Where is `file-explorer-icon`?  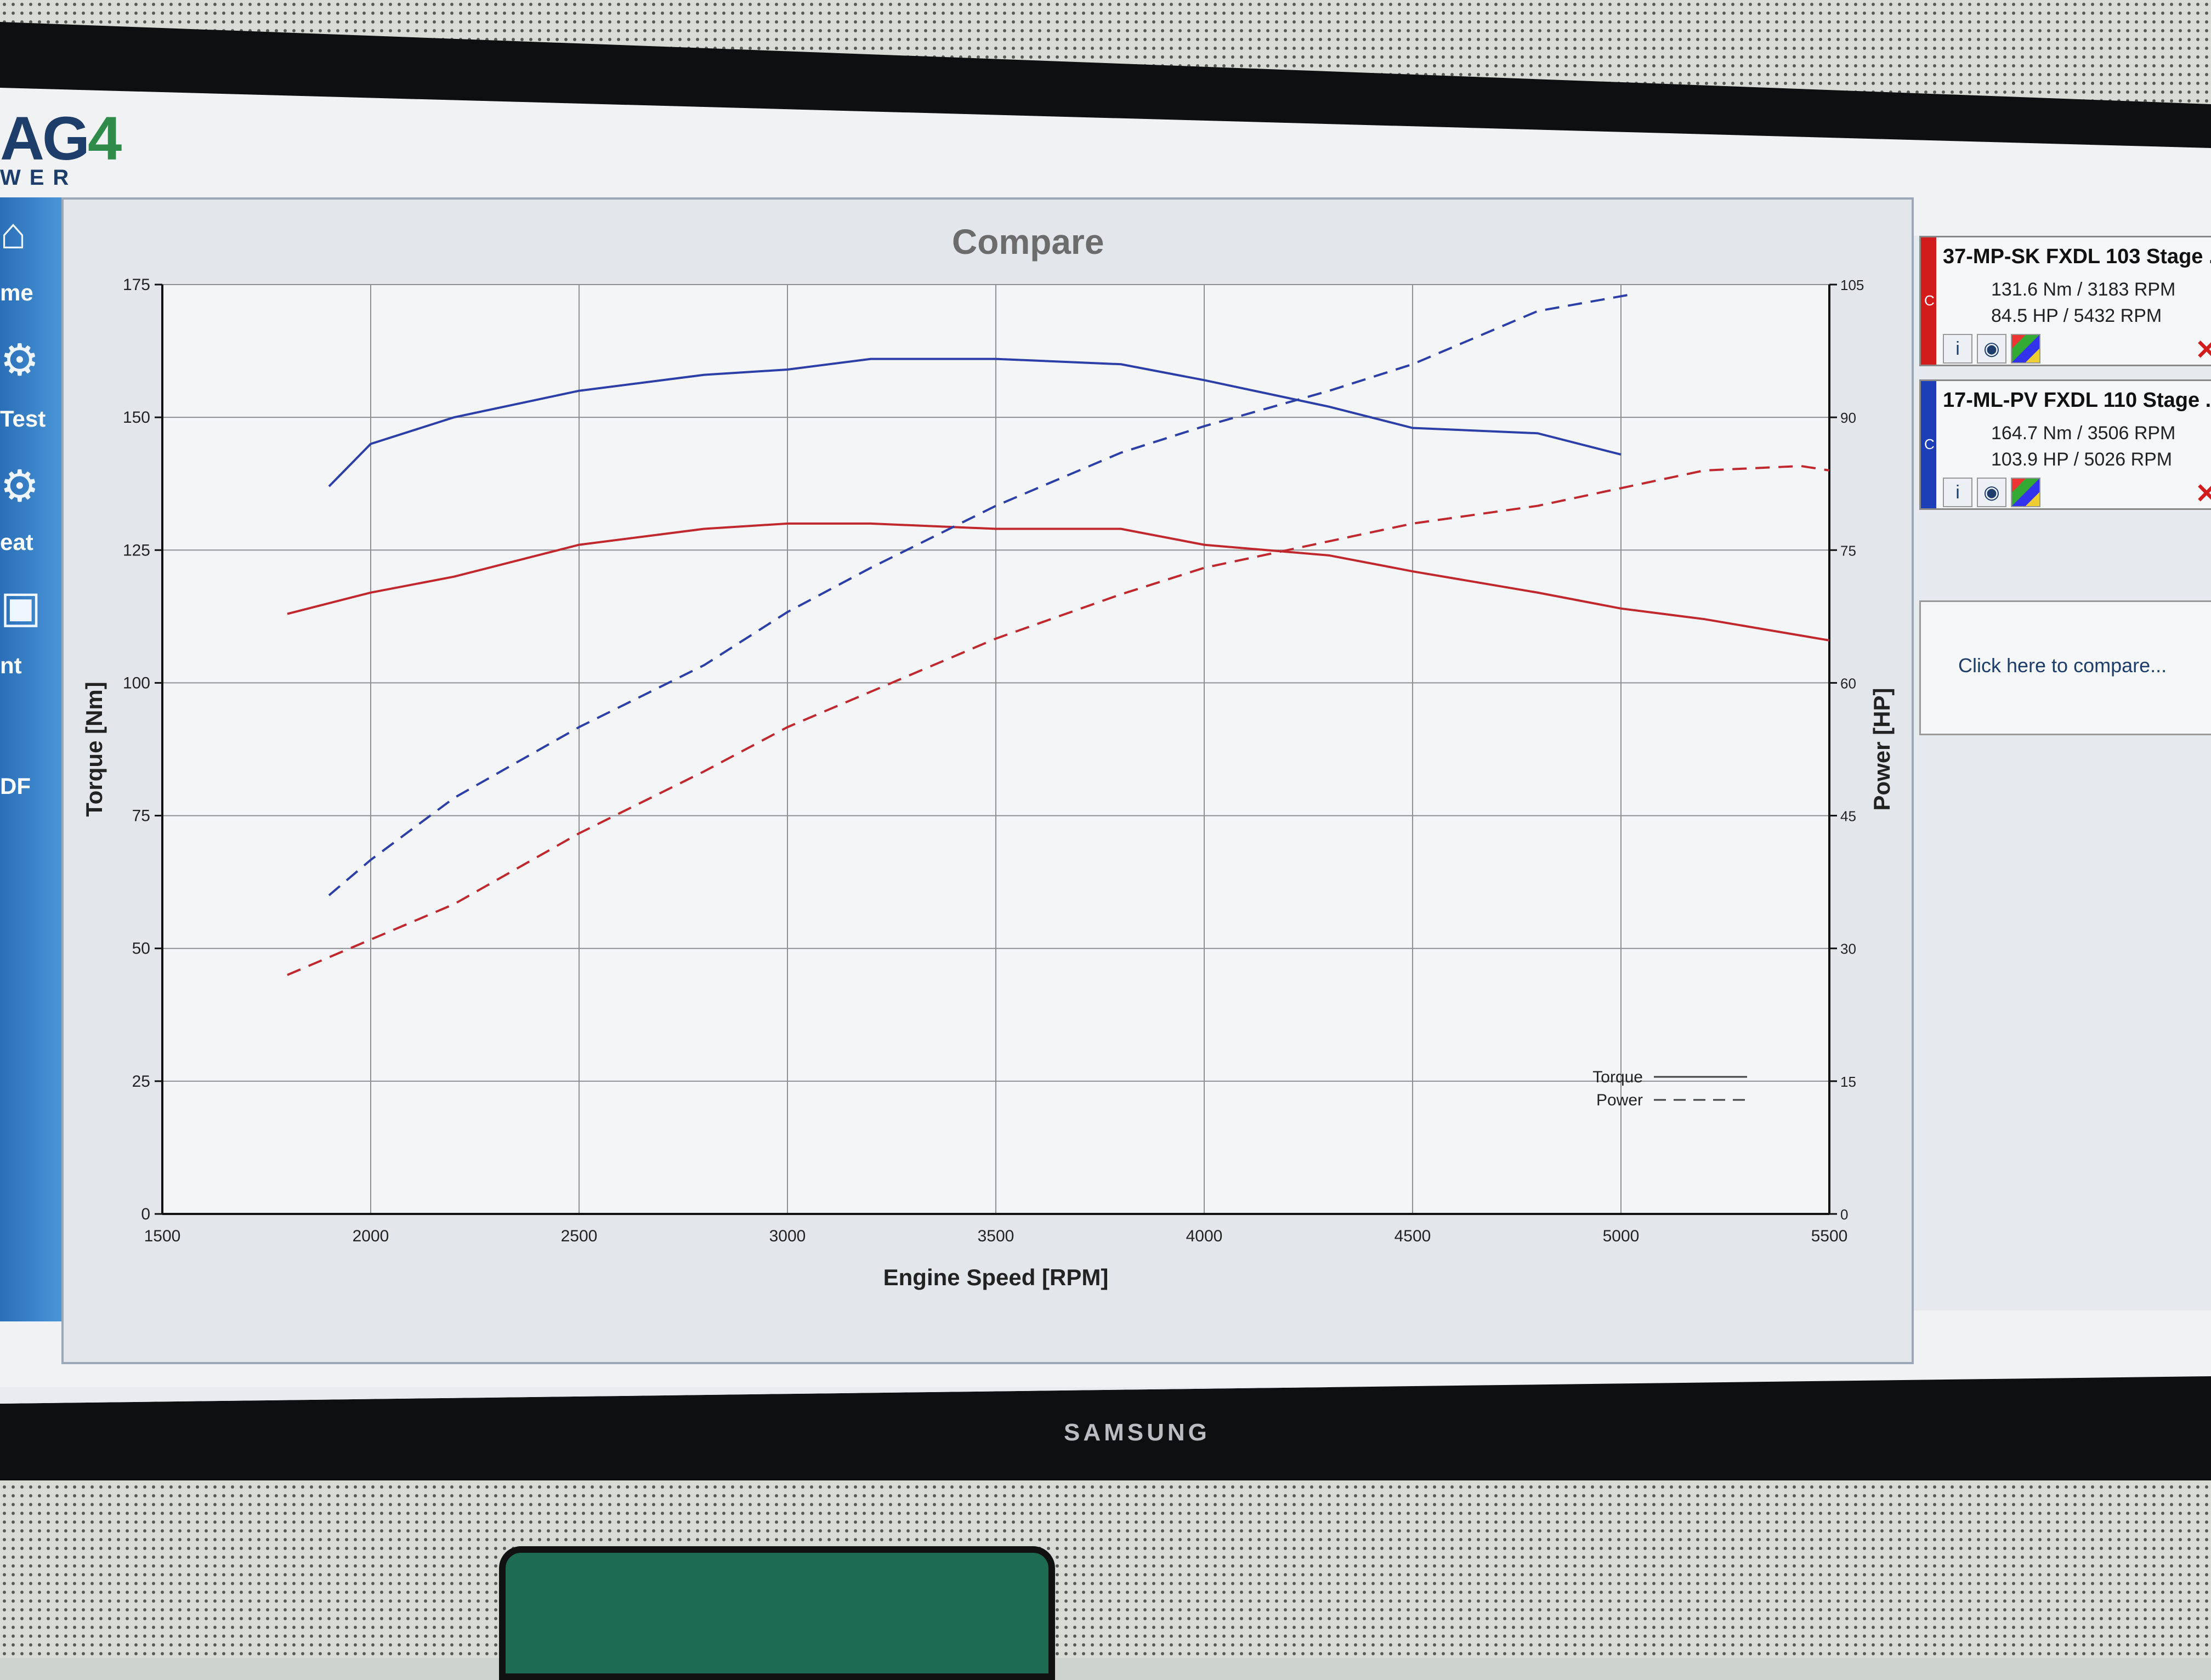 file-explorer-icon is located at coordinates (690, 1422).